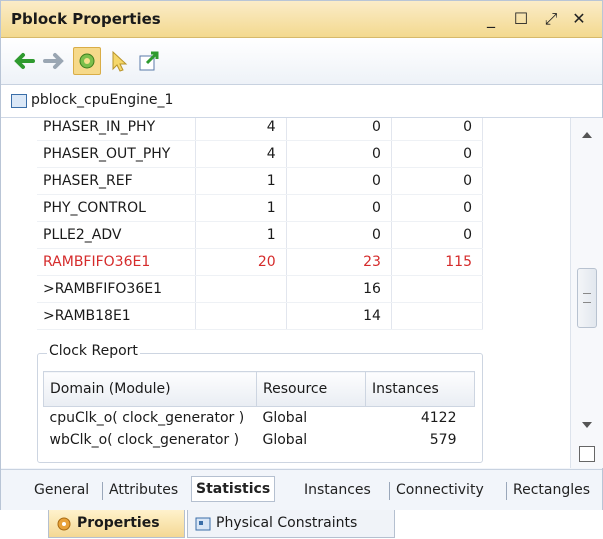 Image resolution: width=603 pixels, height=539 pixels. What do you see at coordinates (117, 154) in the screenshot?
I see `resource-name-cell: PHASER_OUT_PHY` at bounding box center [117, 154].